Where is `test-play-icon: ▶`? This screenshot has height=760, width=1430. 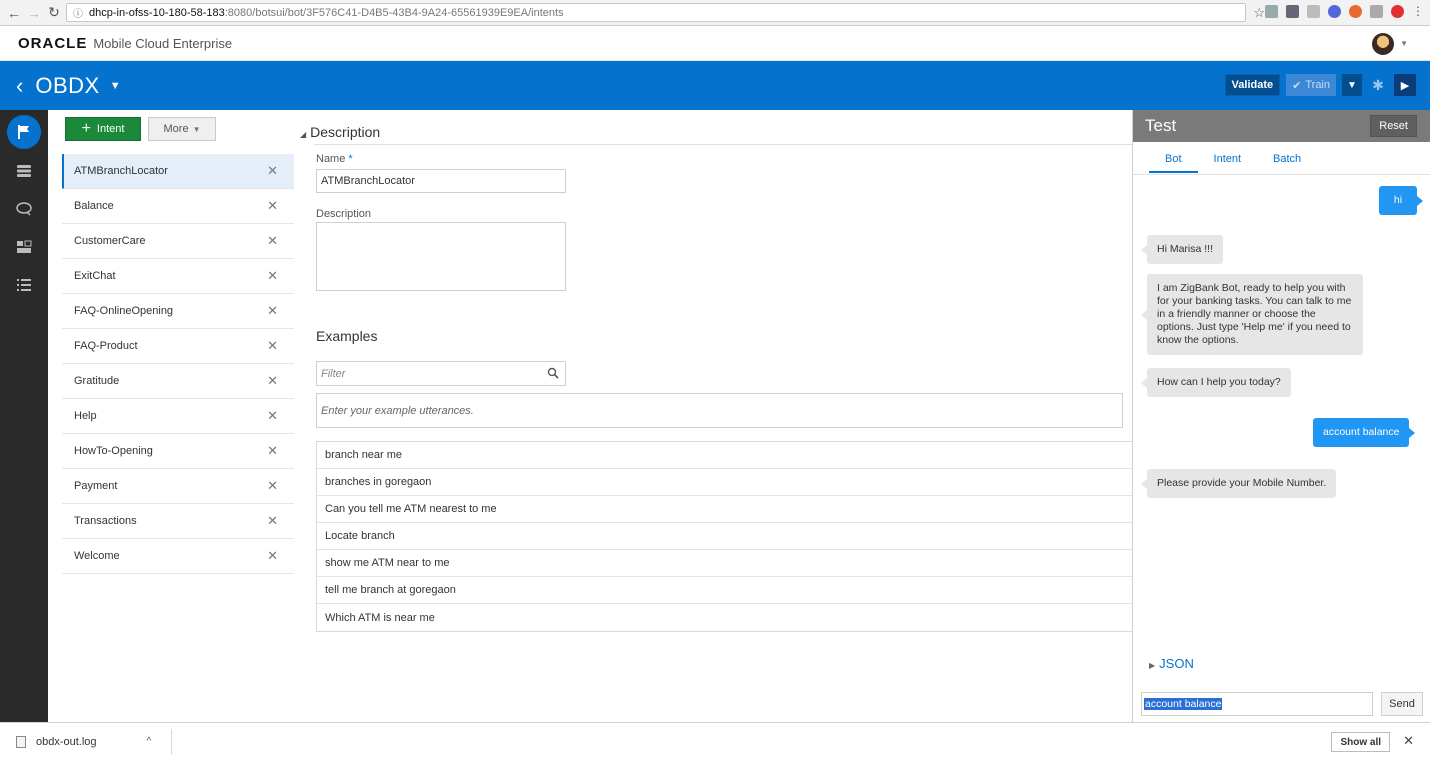 test-play-icon: ▶ is located at coordinates (1405, 85).